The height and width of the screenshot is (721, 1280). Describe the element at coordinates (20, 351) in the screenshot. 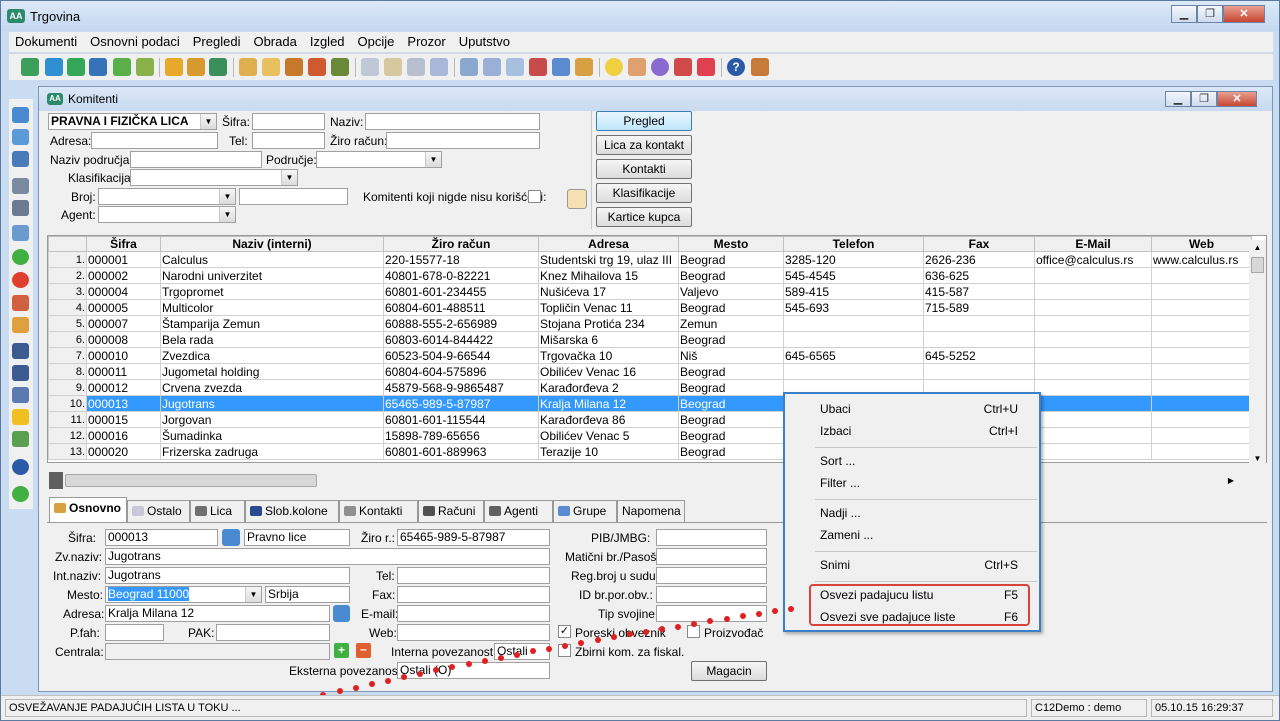

I see `find-icon` at that location.